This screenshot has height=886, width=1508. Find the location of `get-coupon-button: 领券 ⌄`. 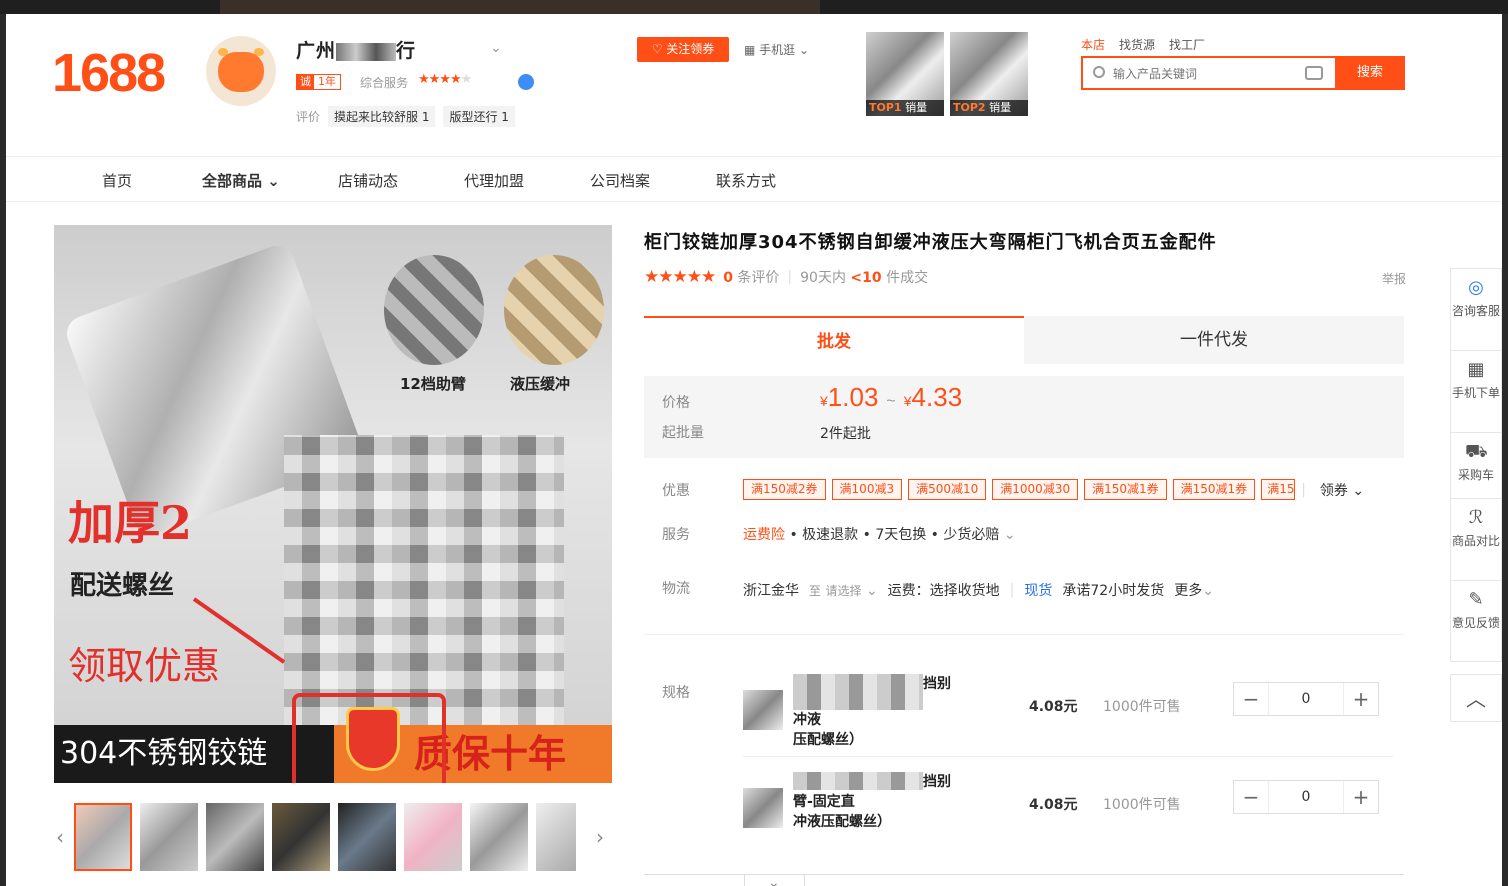

get-coupon-button: 领券 ⌄ is located at coordinates (1342, 490).